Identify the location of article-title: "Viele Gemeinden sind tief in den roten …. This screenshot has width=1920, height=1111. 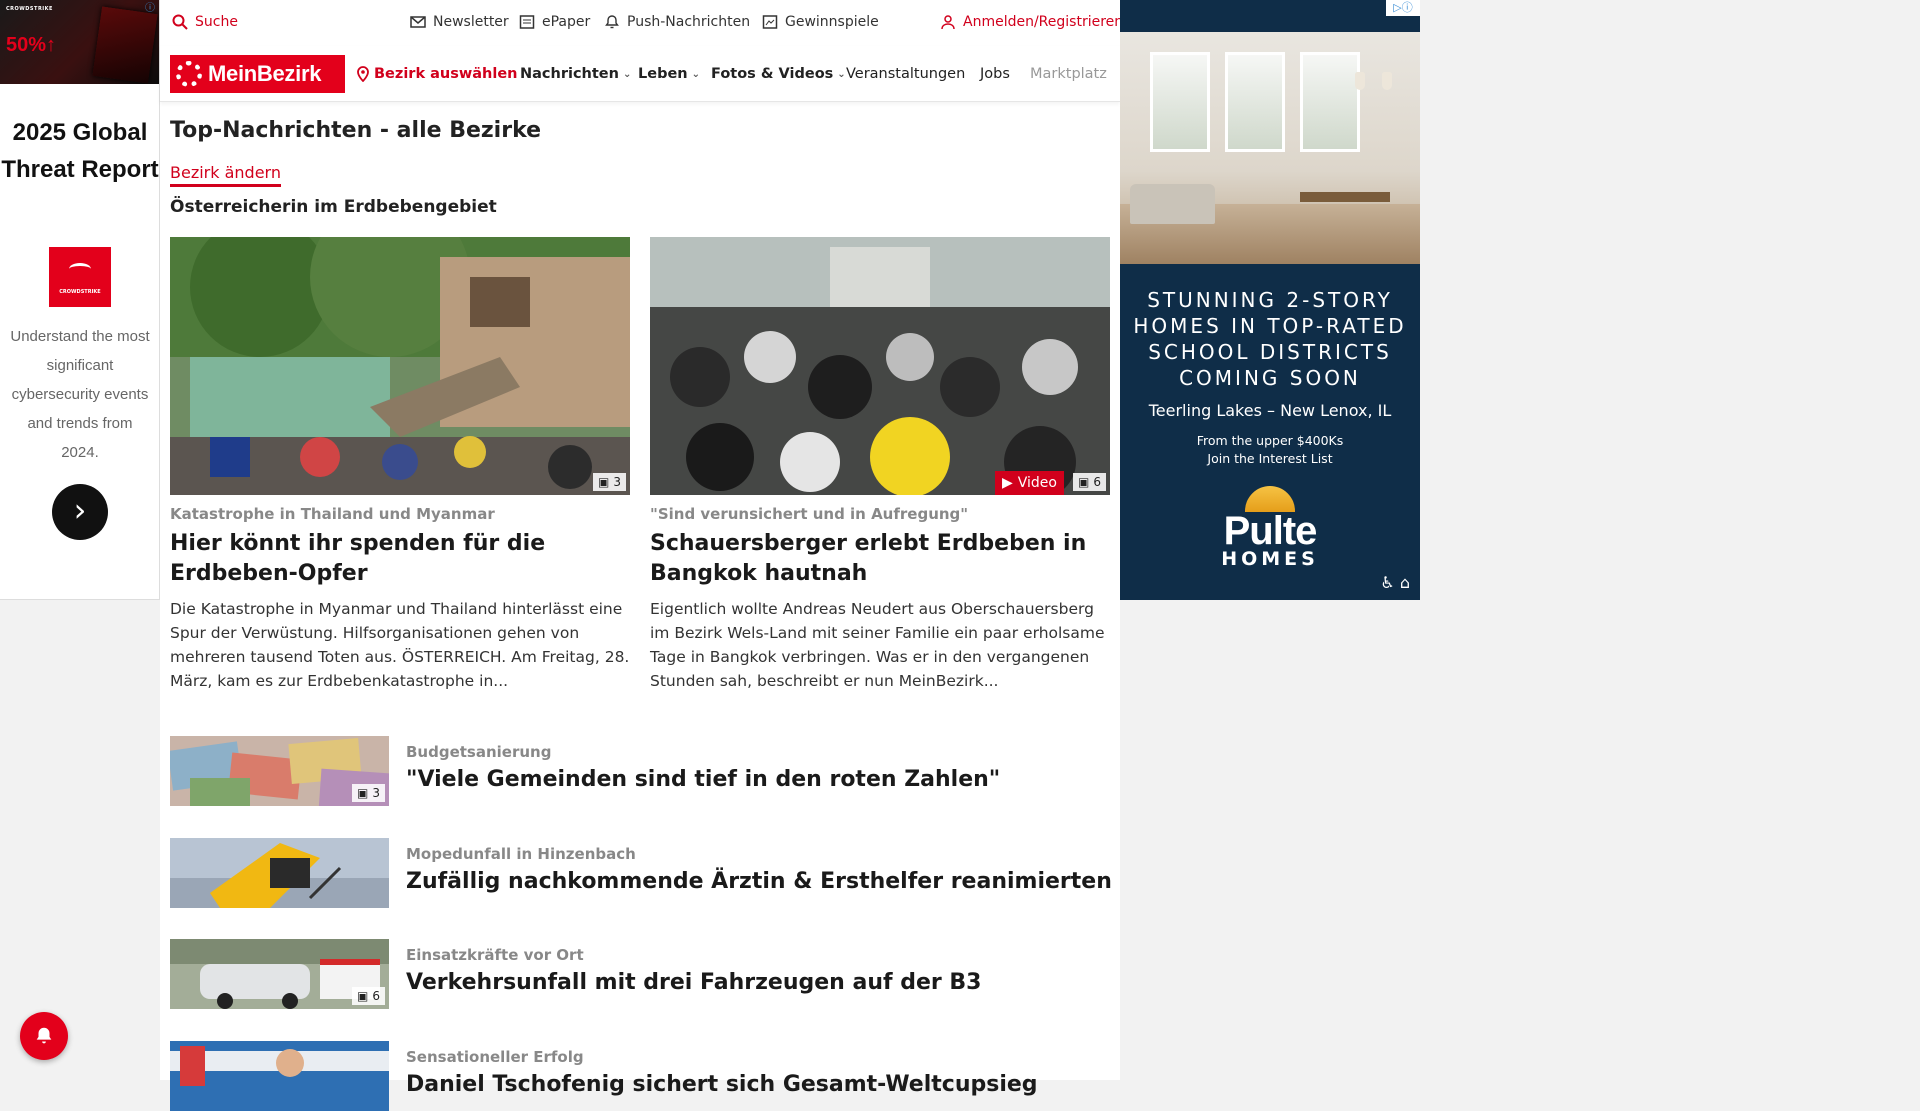
(703, 779).